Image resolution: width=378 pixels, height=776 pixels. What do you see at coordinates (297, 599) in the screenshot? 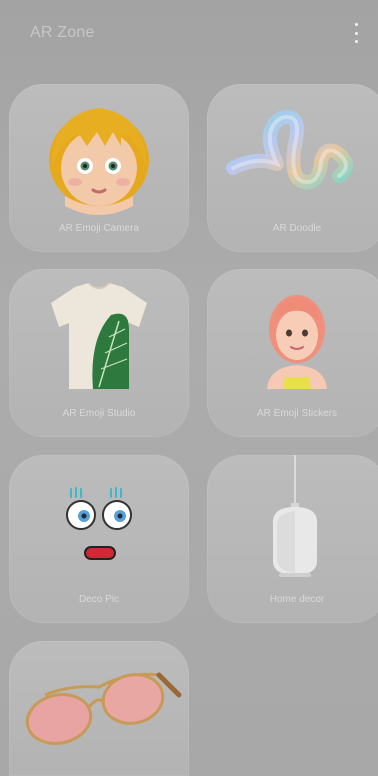
I see `tile-label: Home decor` at bounding box center [297, 599].